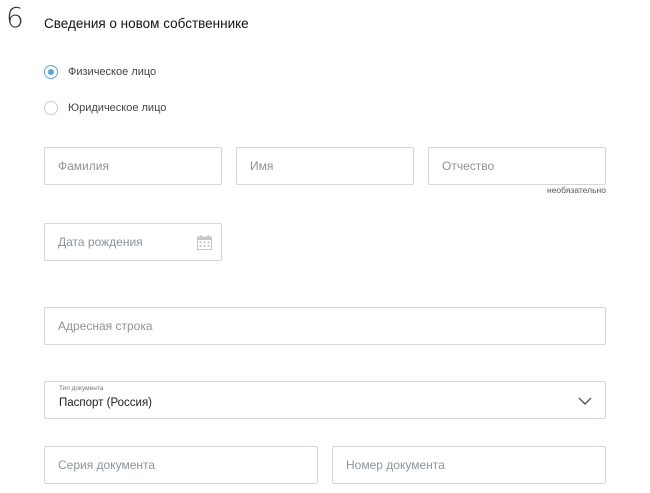 The height and width of the screenshot is (493, 650). What do you see at coordinates (81, 388) in the screenshot?
I see `document-type-caption: Тип документа` at bounding box center [81, 388].